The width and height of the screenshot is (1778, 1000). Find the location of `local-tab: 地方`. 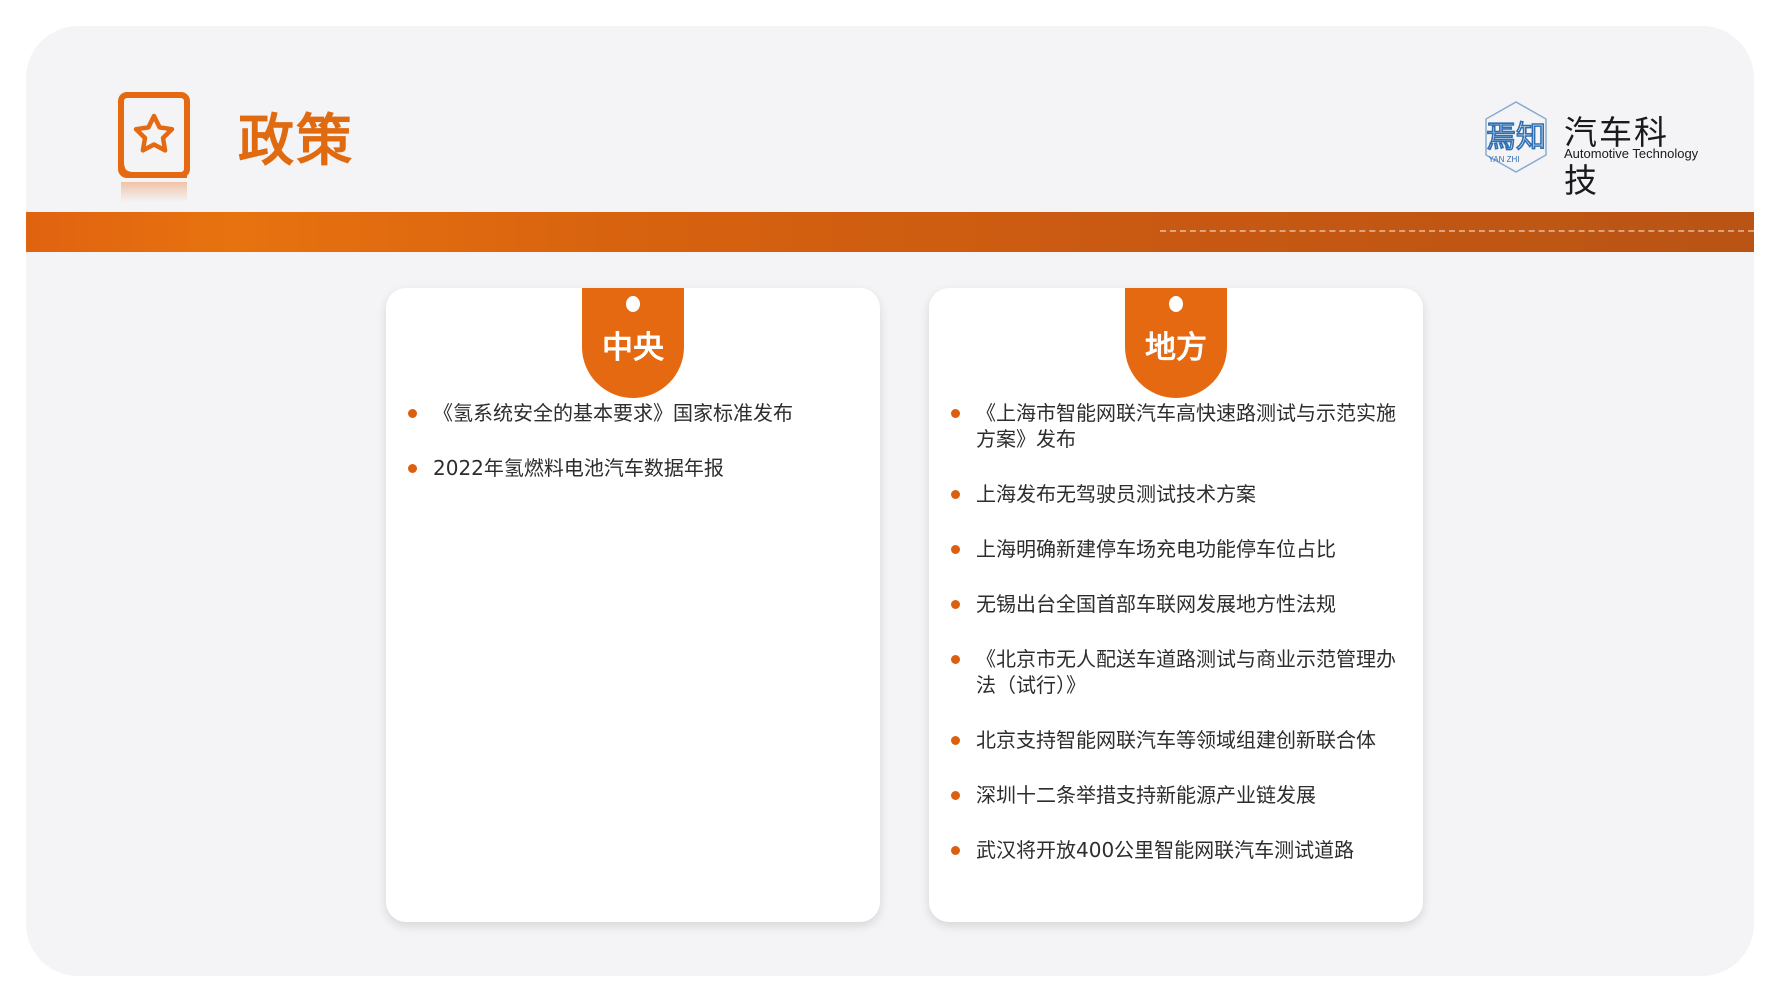

local-tab: 地方 is located at coordinates (1176, 343).